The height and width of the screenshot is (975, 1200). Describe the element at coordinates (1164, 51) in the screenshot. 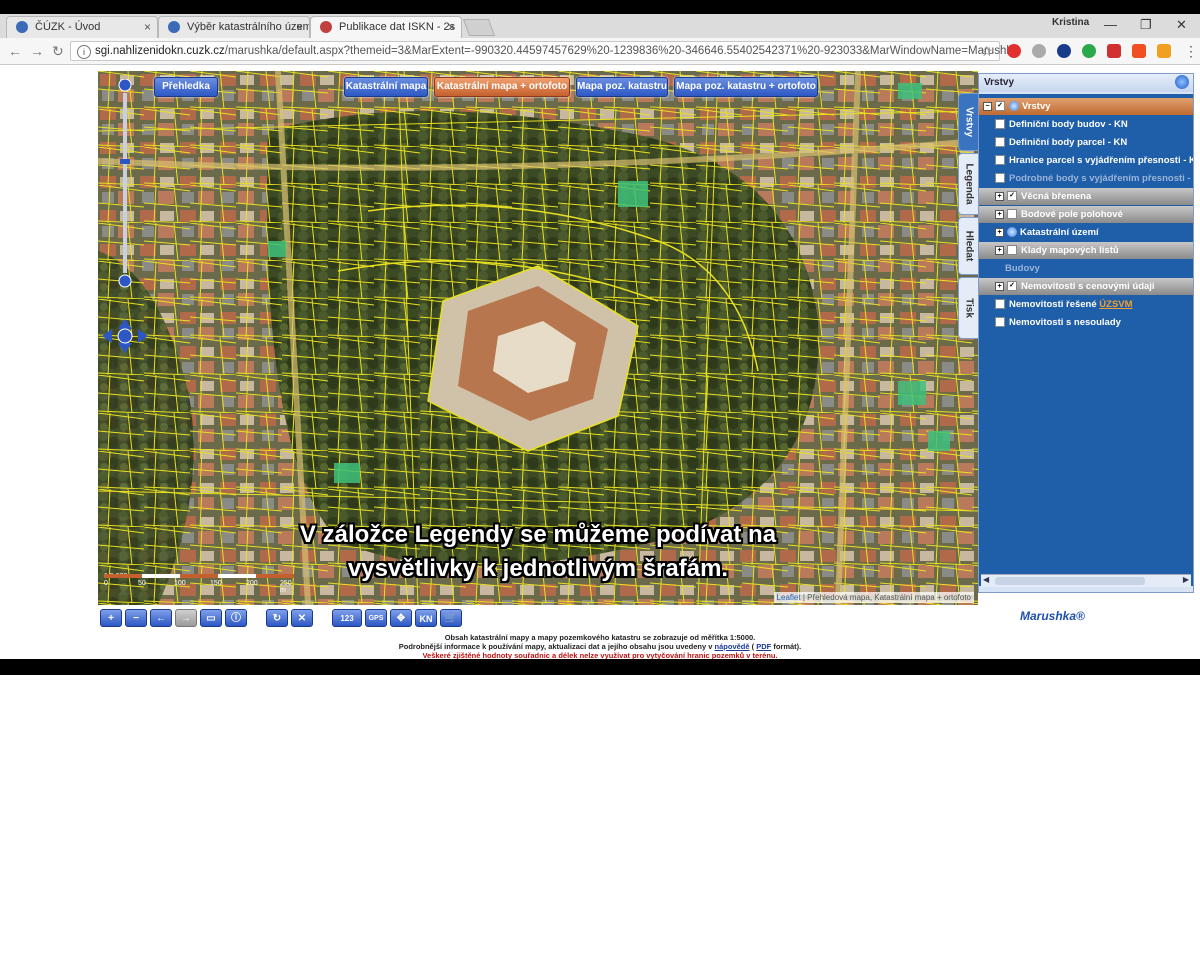

I see `mail-extension-icon` at that location.